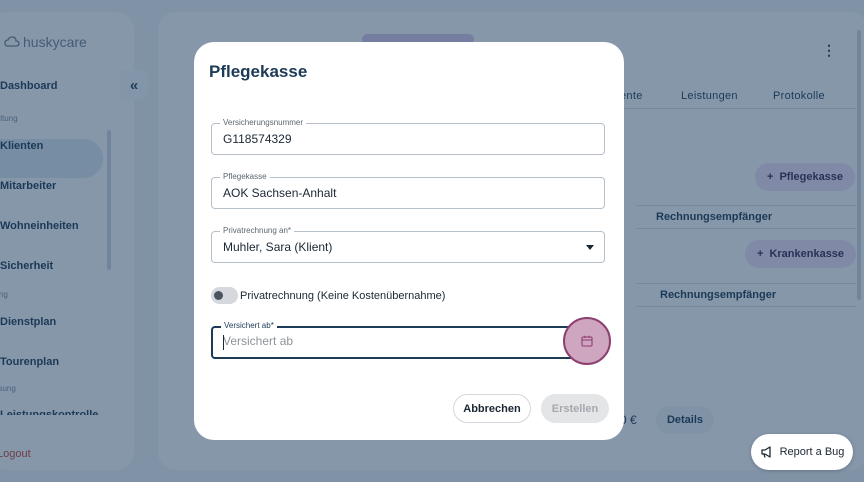  Describe the element at coordinates (383, 341) in the screenshot. I see `versichert-ab-input` at that location.